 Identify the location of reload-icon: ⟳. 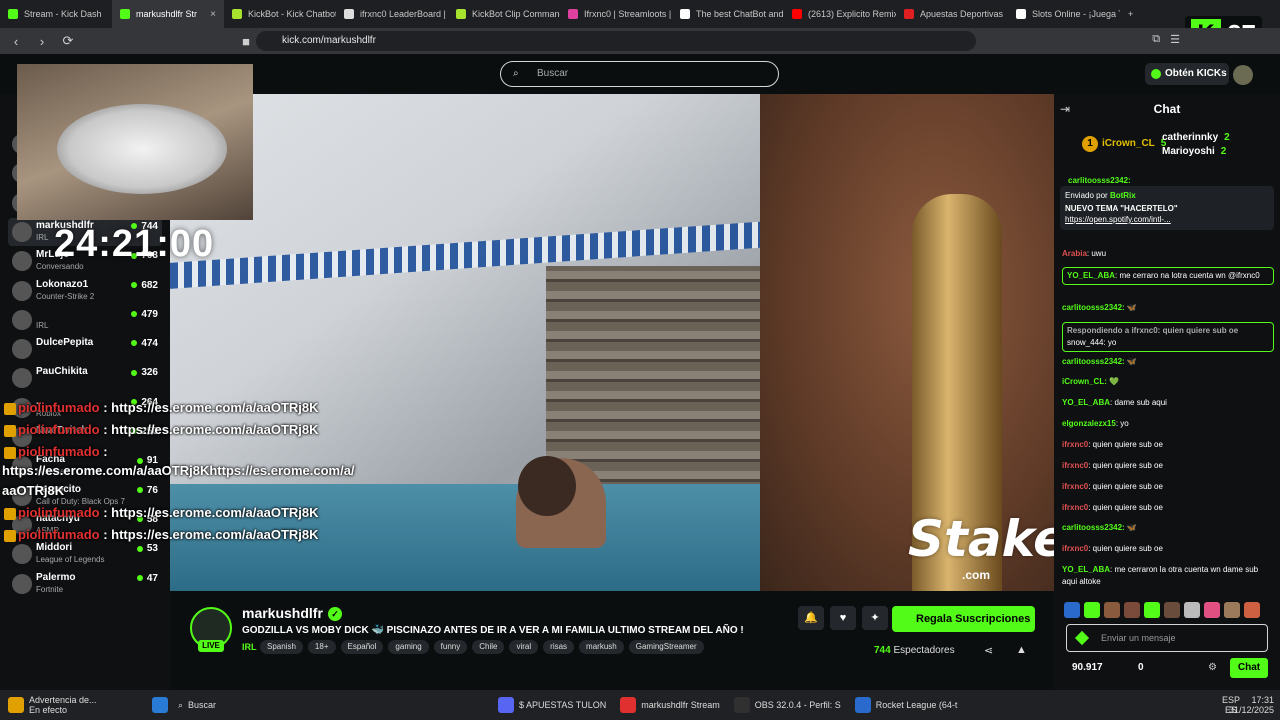
(68, 41).